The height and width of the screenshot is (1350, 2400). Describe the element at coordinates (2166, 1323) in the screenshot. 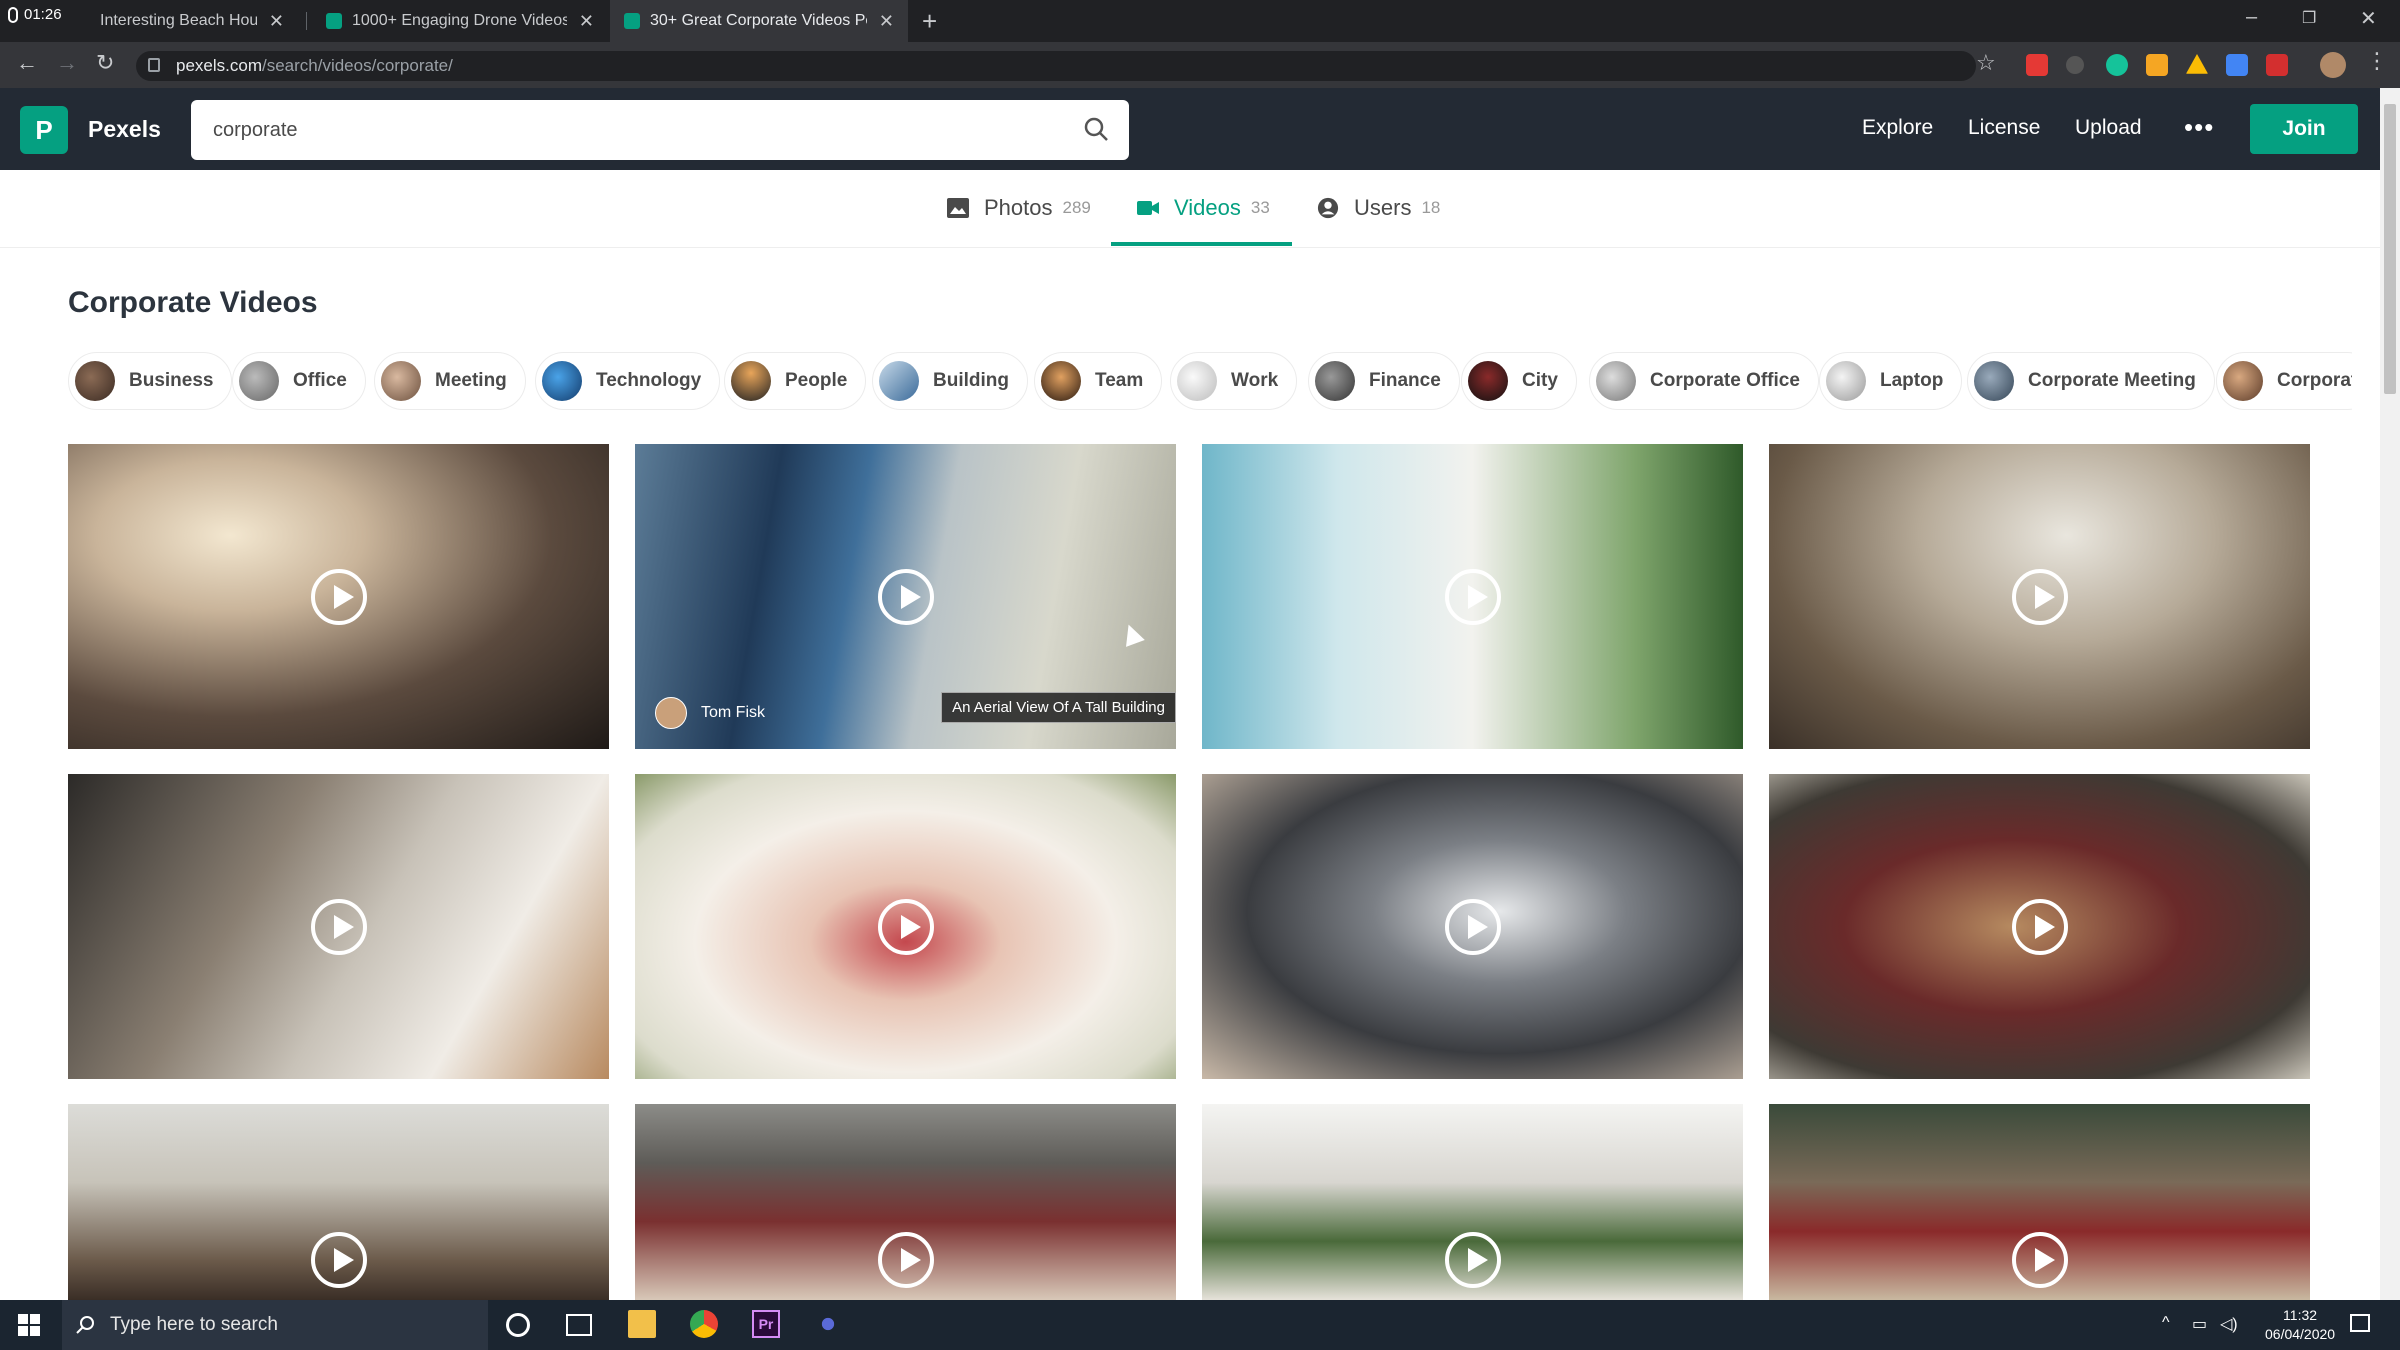

I see `tray-chevron-icon: ^` at that location.